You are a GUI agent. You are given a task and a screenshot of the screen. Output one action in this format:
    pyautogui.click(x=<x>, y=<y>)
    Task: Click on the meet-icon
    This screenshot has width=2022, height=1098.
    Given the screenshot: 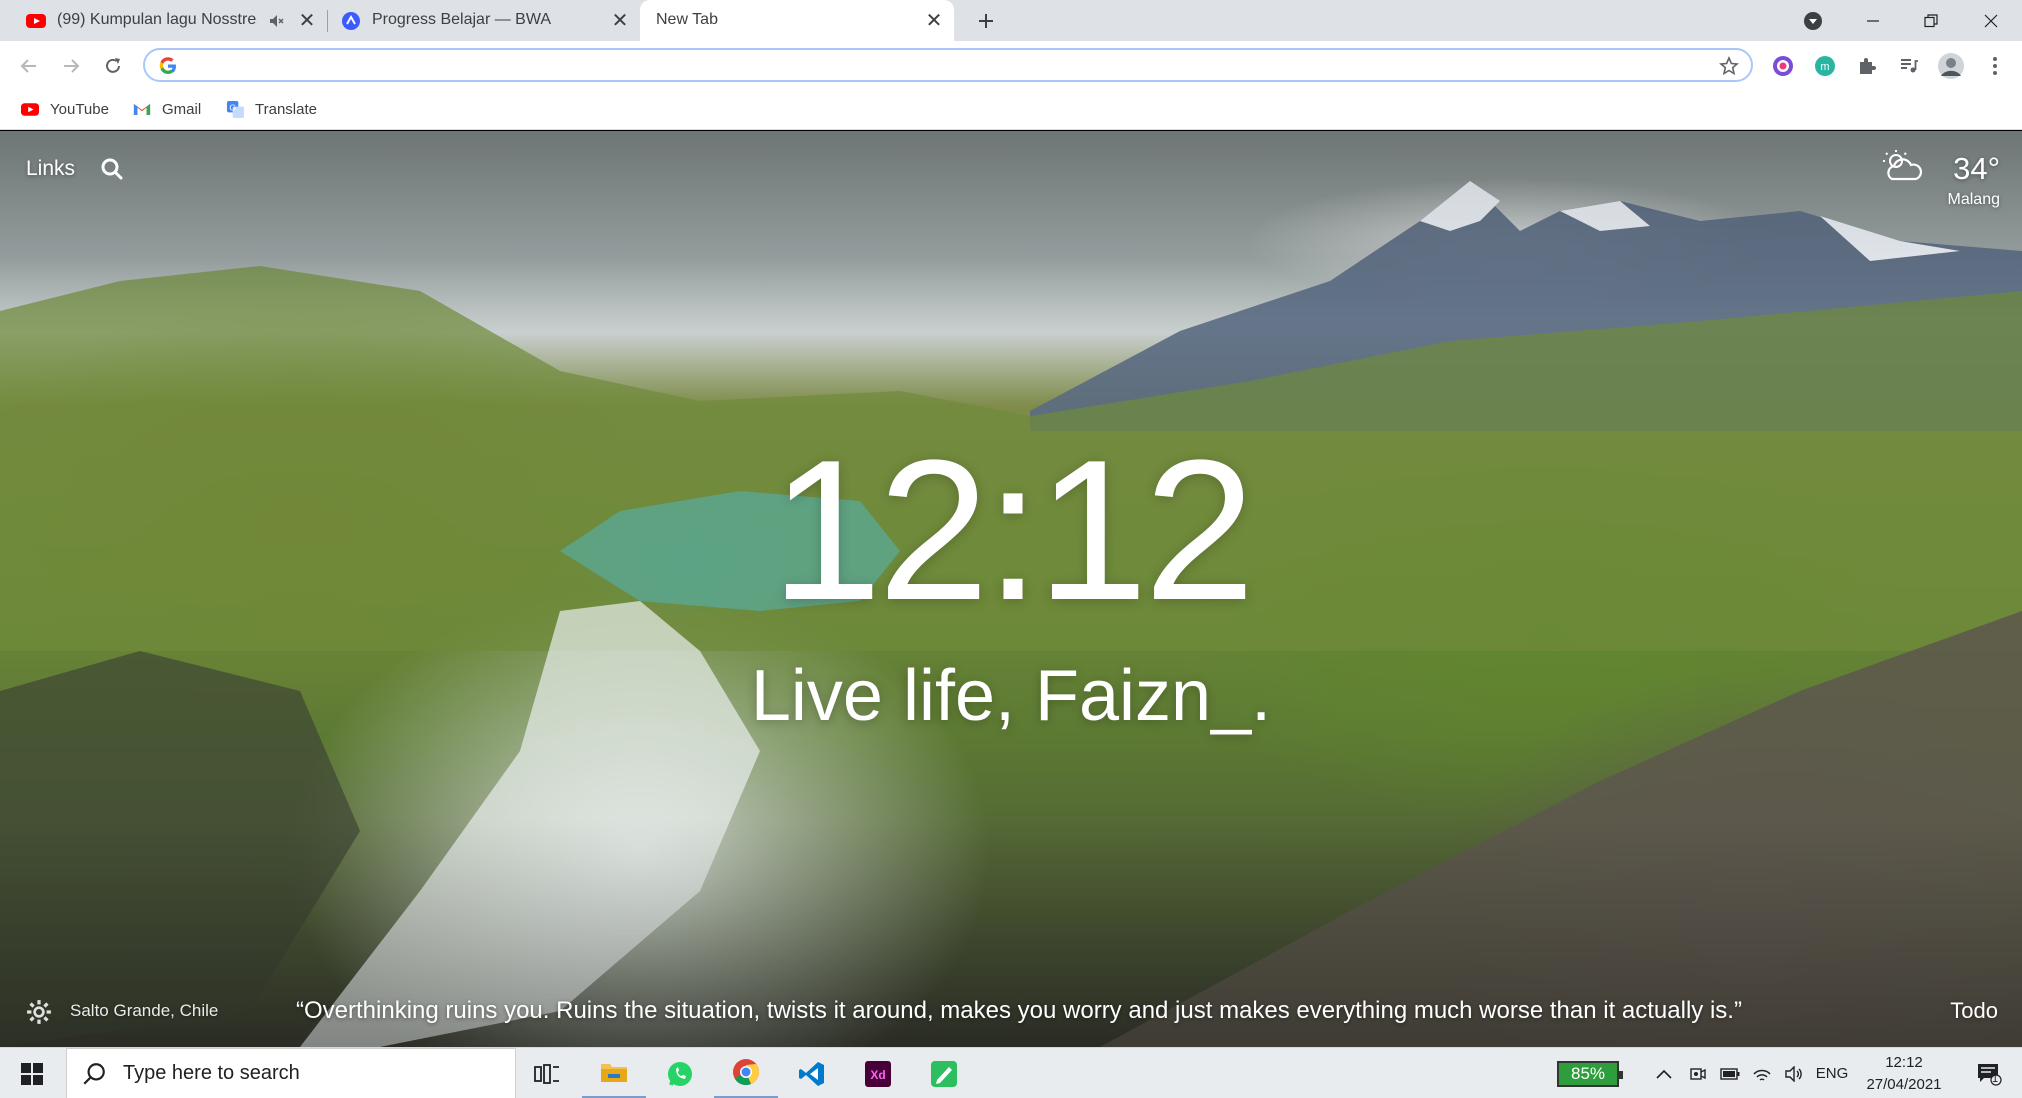 What is the action you would take?
    pyautogui.click(x=1698, y=1073)
    